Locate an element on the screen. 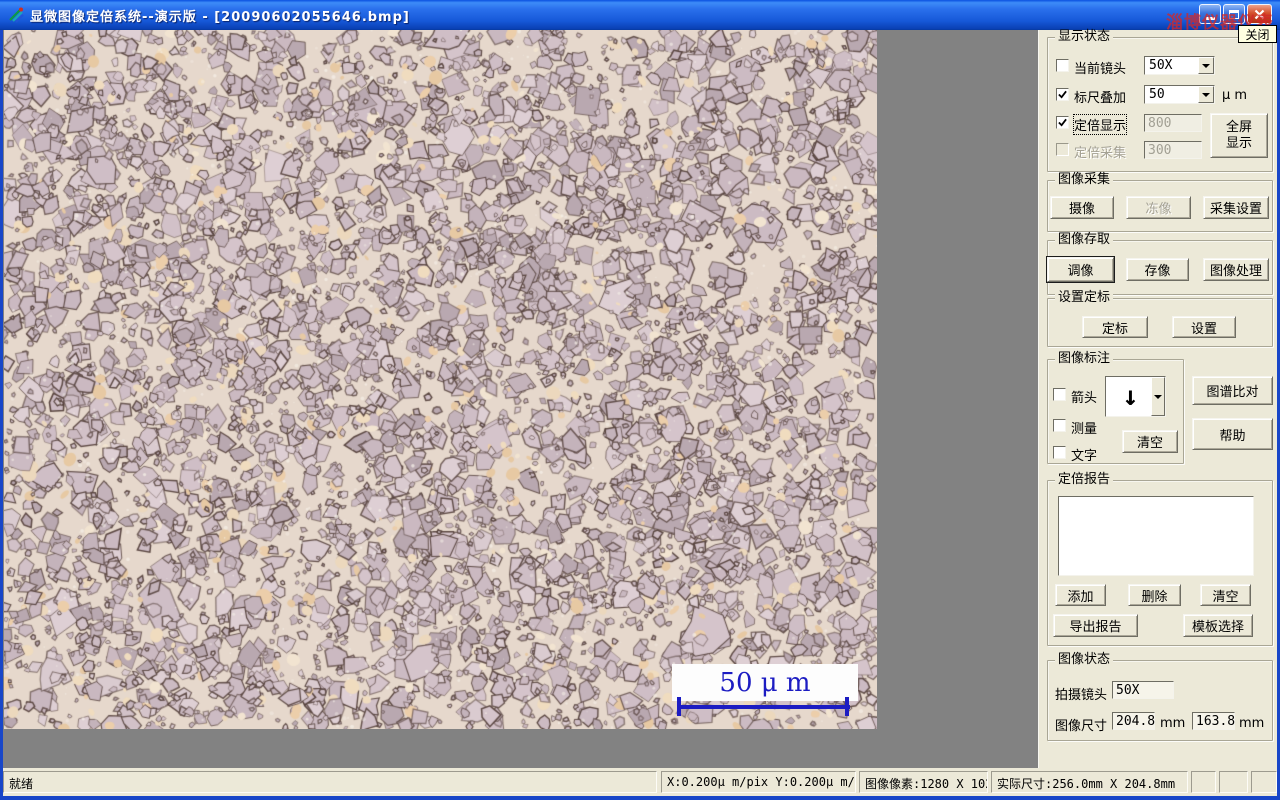  scale-bar-overlay: 50 μ m is located at coordinates (765, 692).